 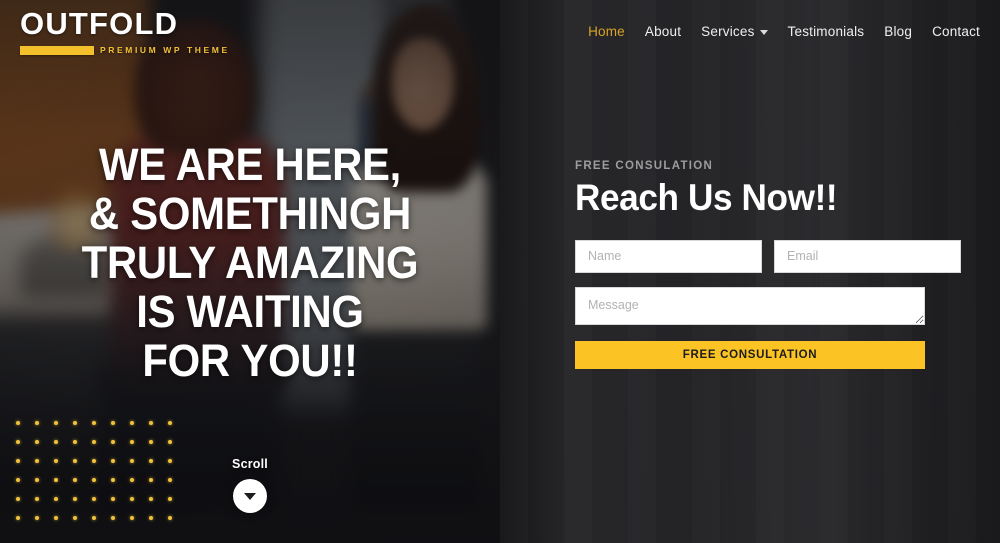 What do you see at coordinates (250, 360) in the screenshot?
I see `hero-headline-line-5: FOR YOU!!` at bounding box center [250, 360].